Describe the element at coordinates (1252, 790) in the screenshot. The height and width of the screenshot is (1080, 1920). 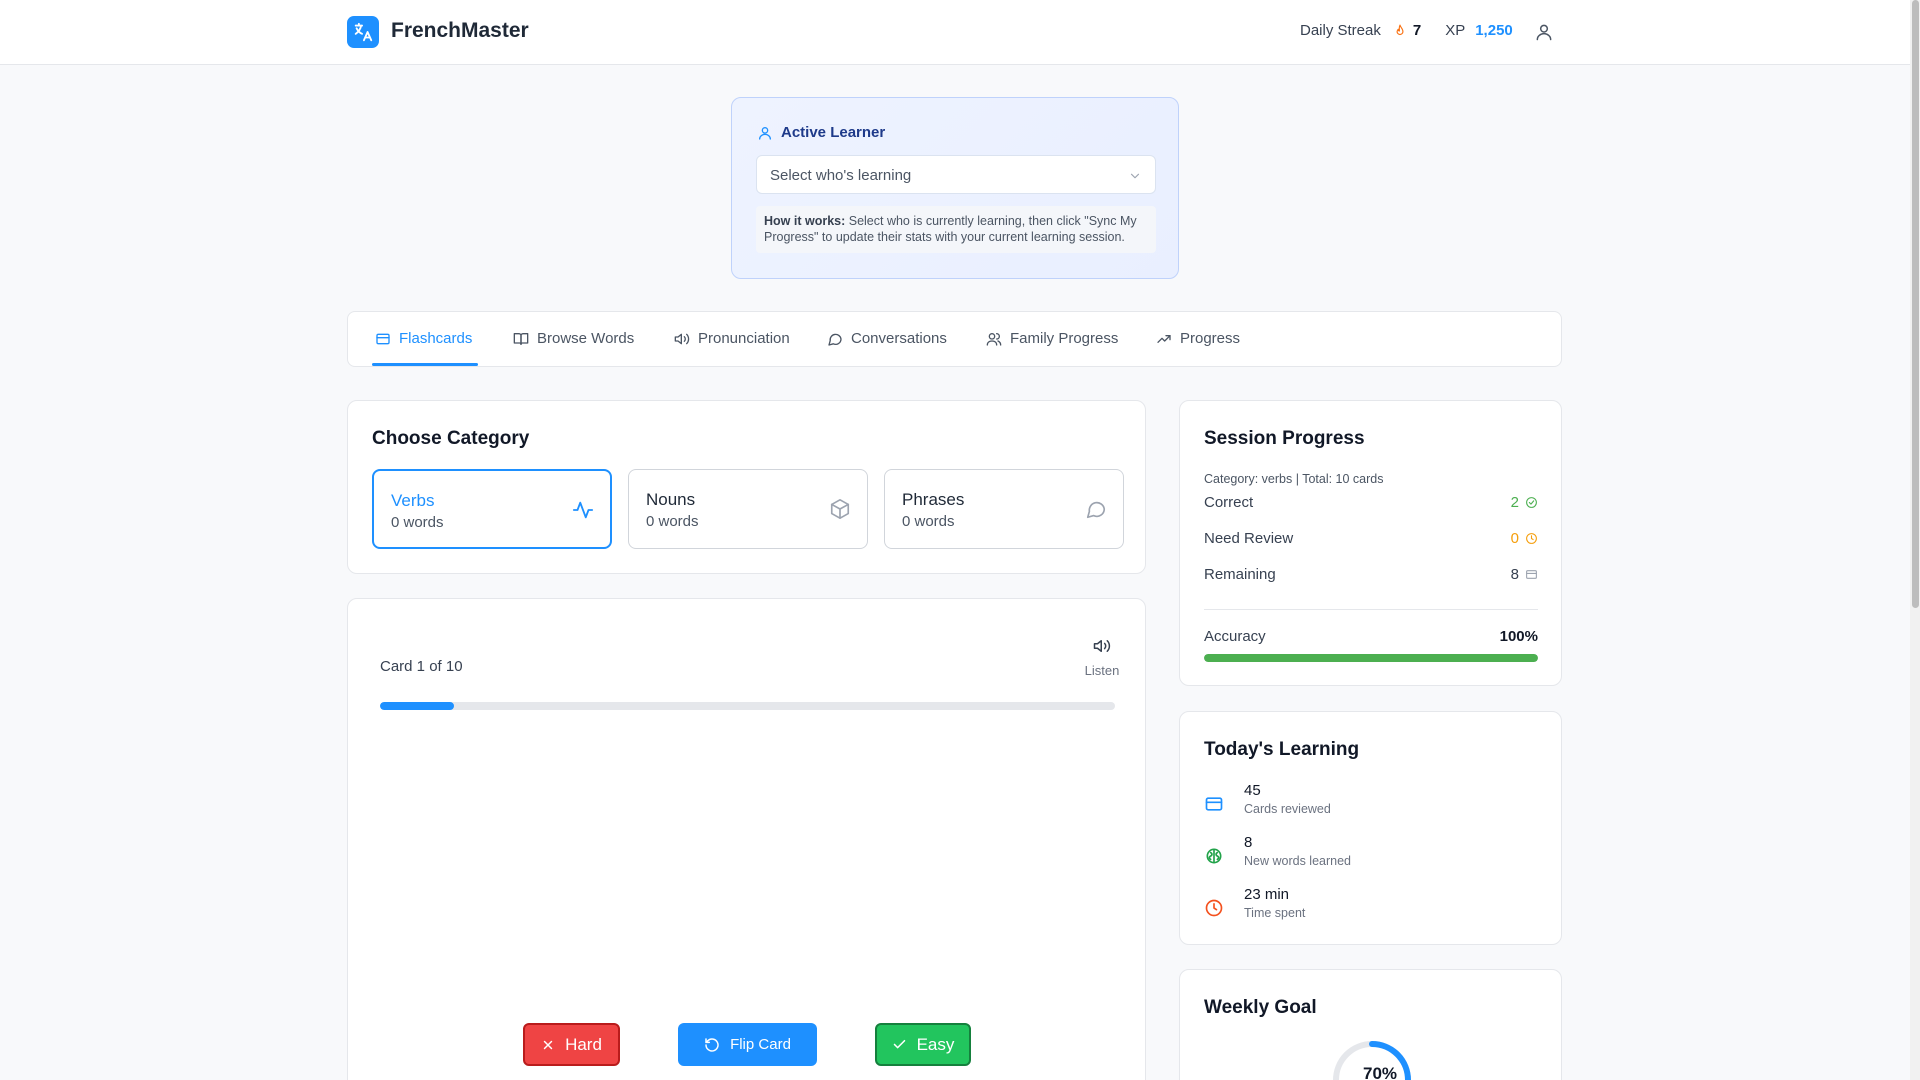
I see `cards-reviewed-value: 45` at that location.